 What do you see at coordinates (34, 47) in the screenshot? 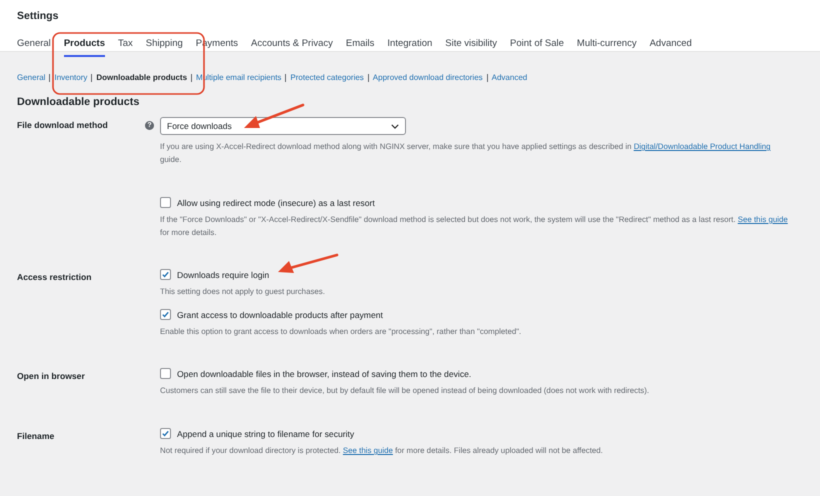
I see `settings-tab: General` at bounding box center [34, 47].